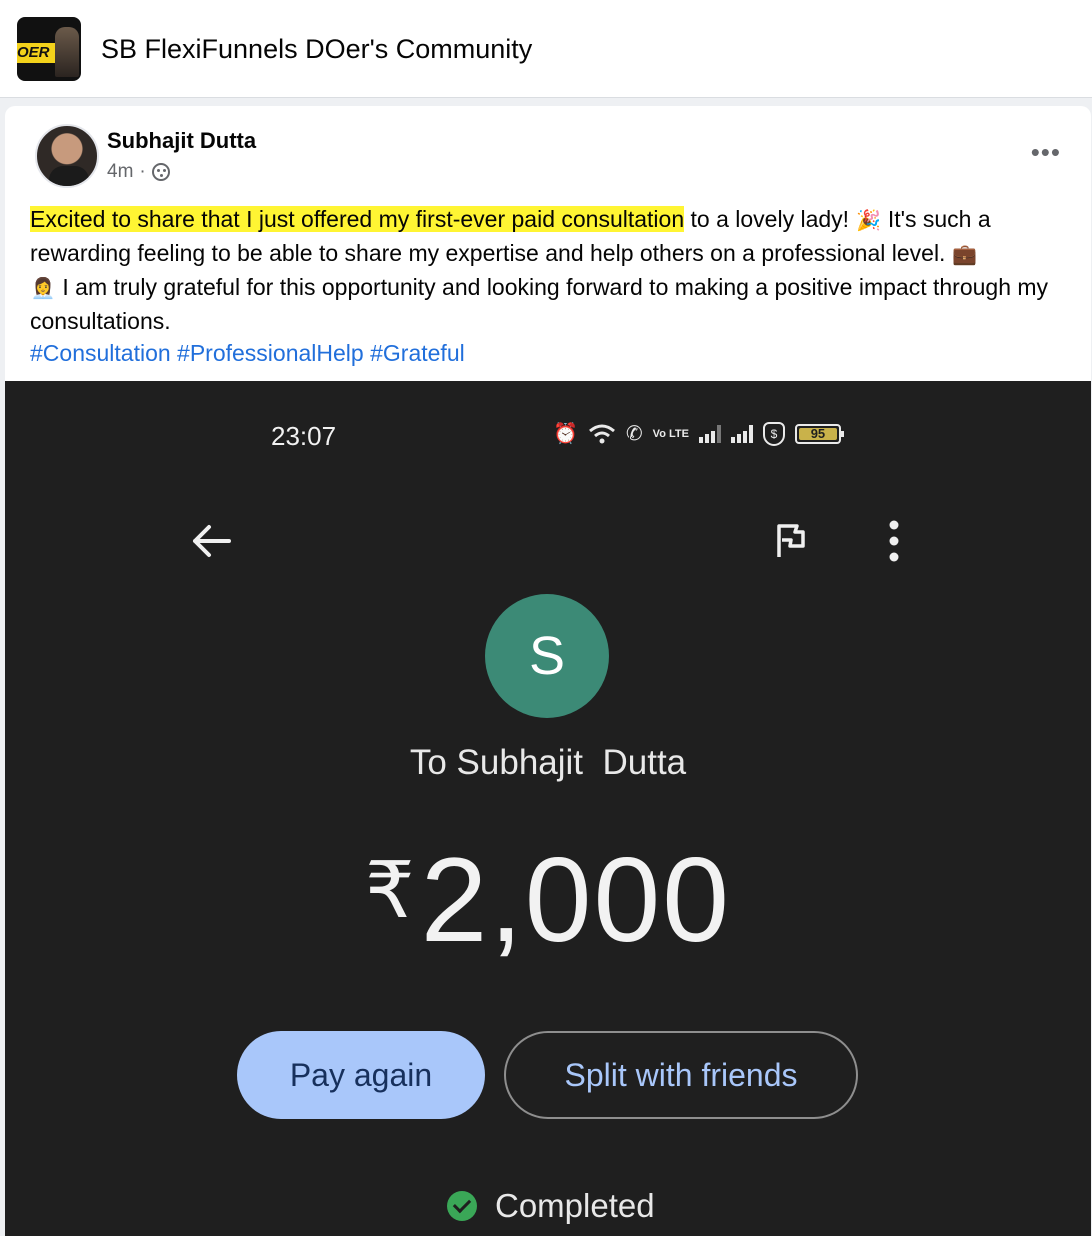 The width and height of the screenshot is (1092, 1236). Describe the element at coordinates (868, 221) in the screenshot. I see `party-popper-icon: 🎉` at that location.